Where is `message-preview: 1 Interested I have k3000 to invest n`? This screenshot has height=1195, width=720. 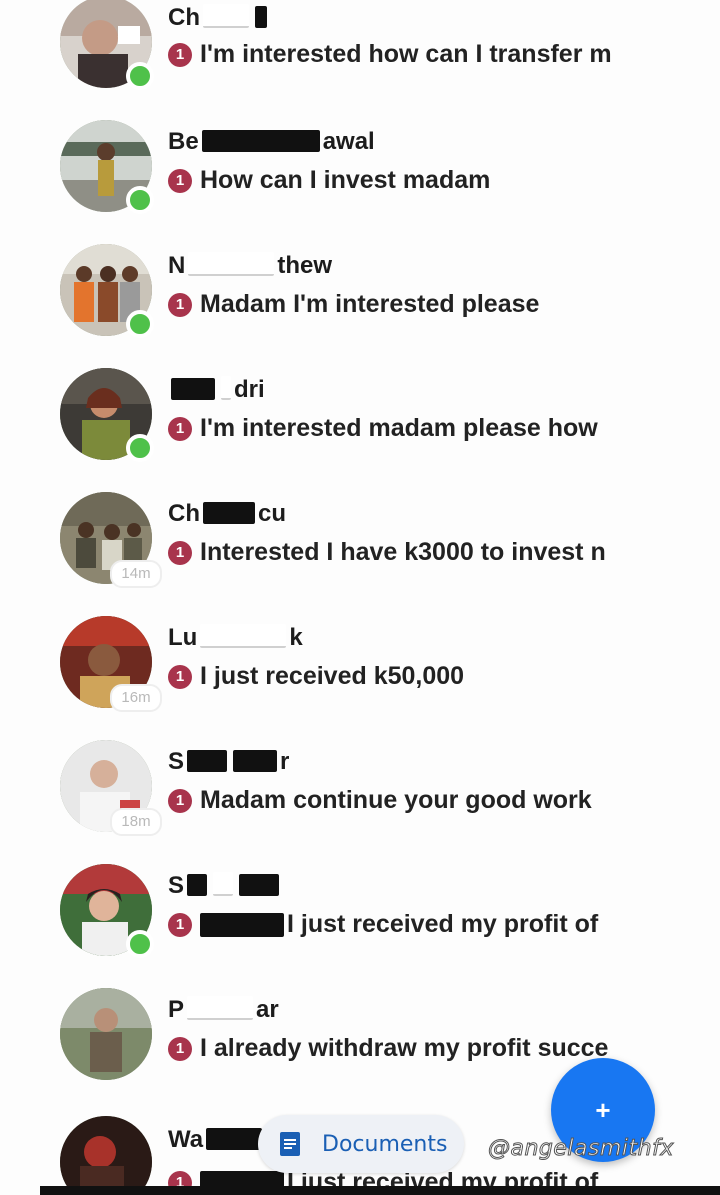
message-preview: 1 Interested I have k3000 to invest n is located at coordinates (387, 552).